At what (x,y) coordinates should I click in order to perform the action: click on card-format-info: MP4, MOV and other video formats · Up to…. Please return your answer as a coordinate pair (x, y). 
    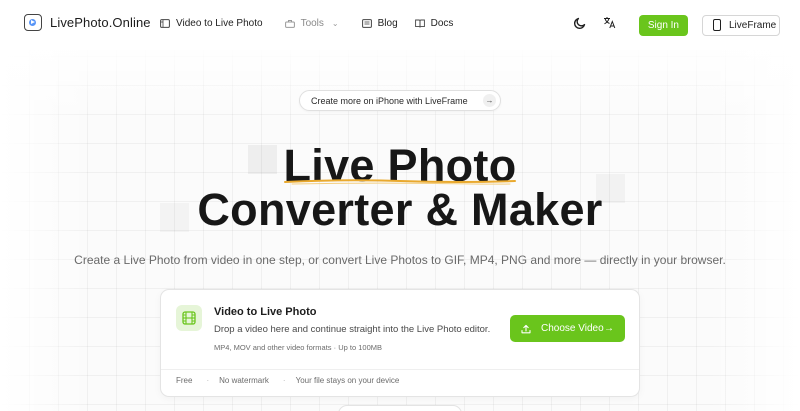
    Looking at the image, I should click on (298, 347).